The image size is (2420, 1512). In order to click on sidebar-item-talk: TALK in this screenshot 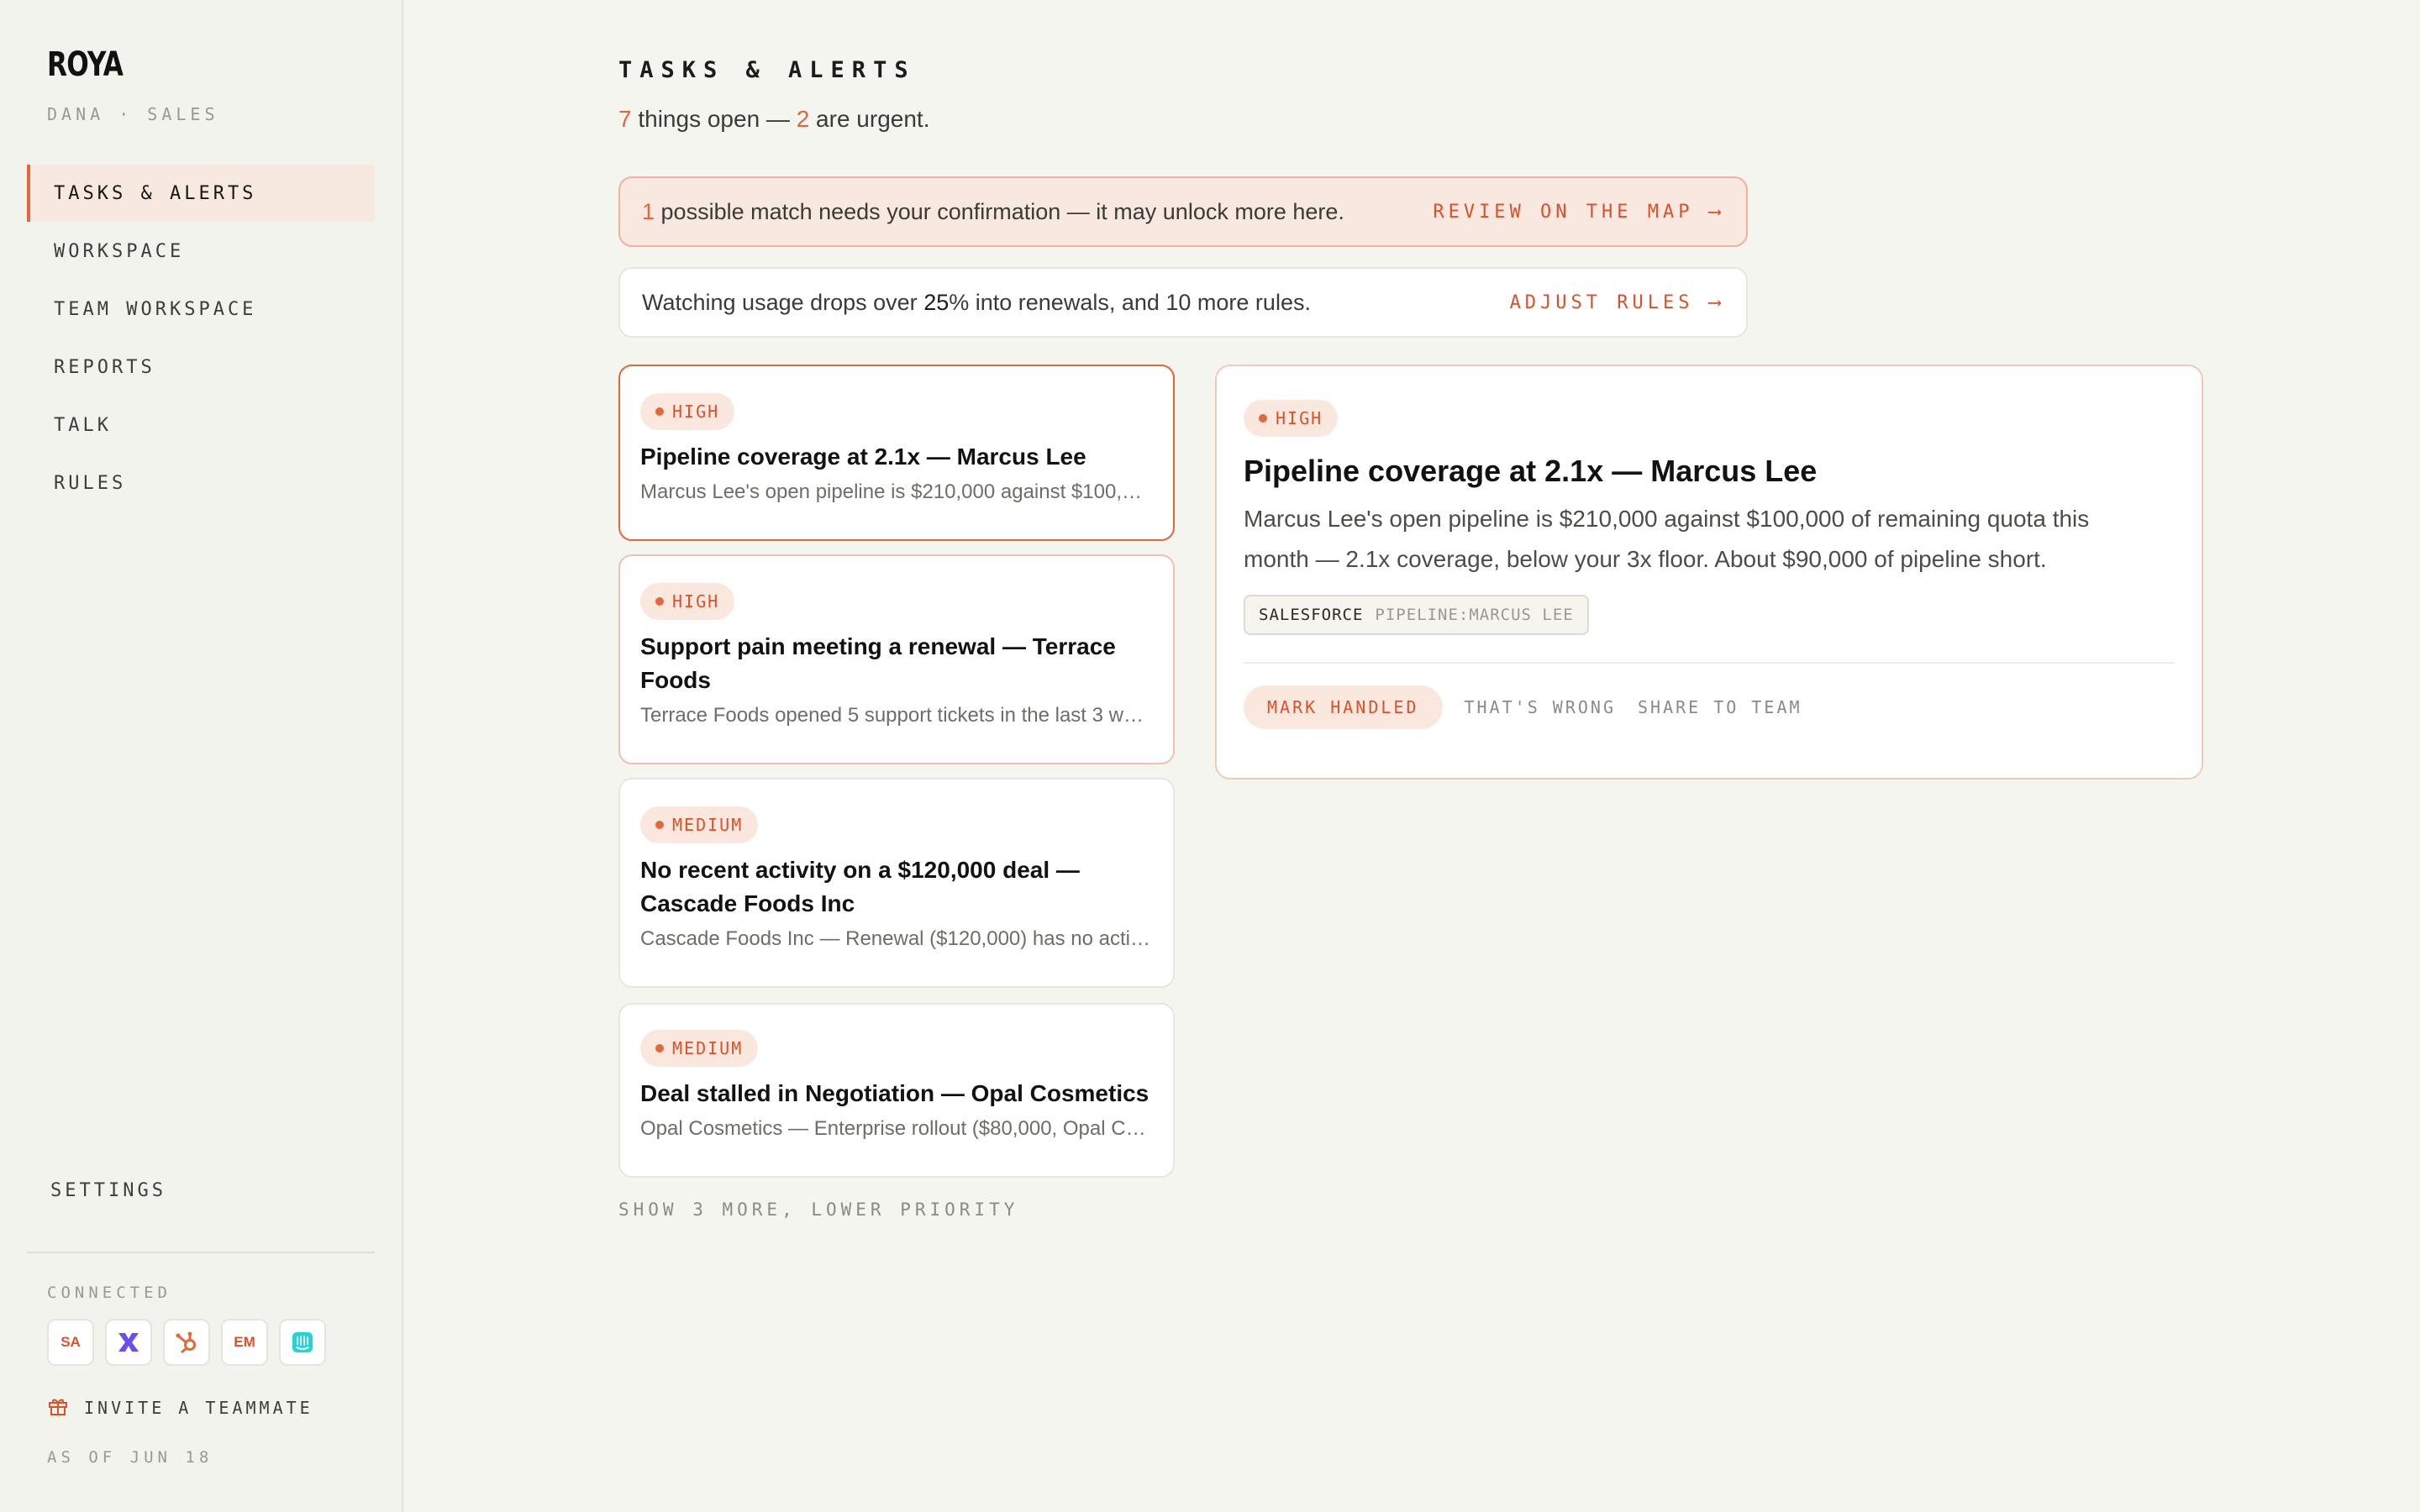, I will do `click(201, 425)`.